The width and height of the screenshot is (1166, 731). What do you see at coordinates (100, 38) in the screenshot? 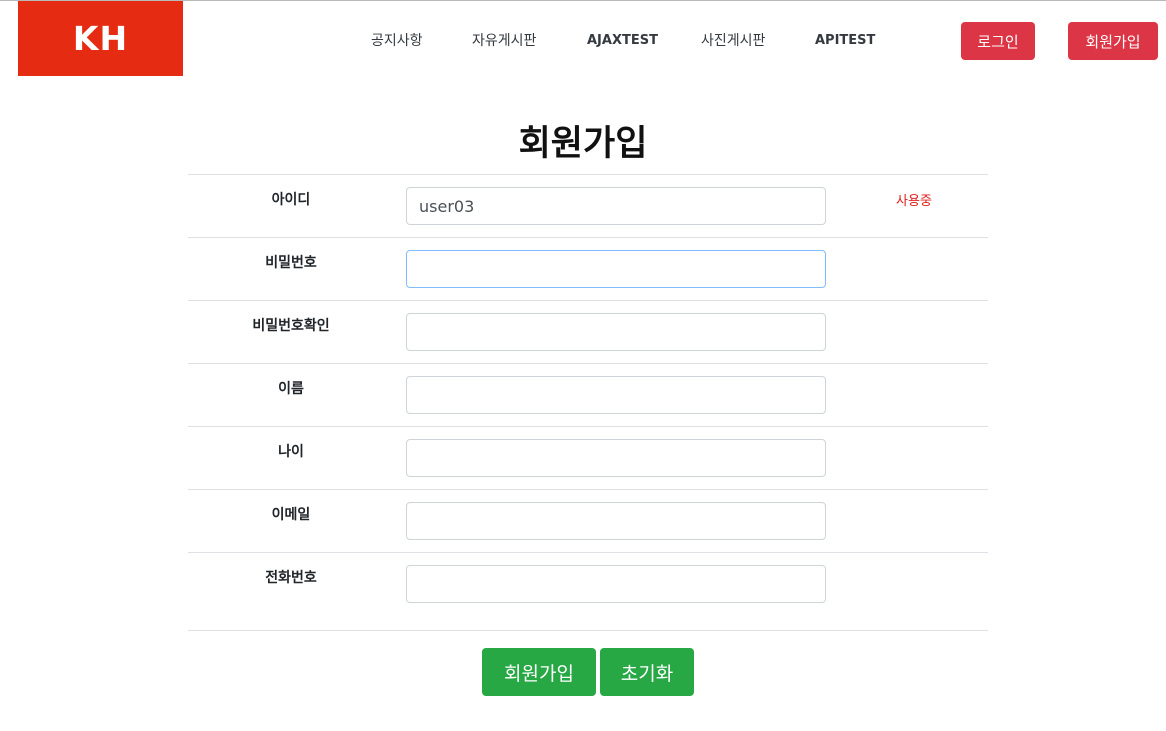
I see `site-logo: KH` at bounding box center [100, 38].